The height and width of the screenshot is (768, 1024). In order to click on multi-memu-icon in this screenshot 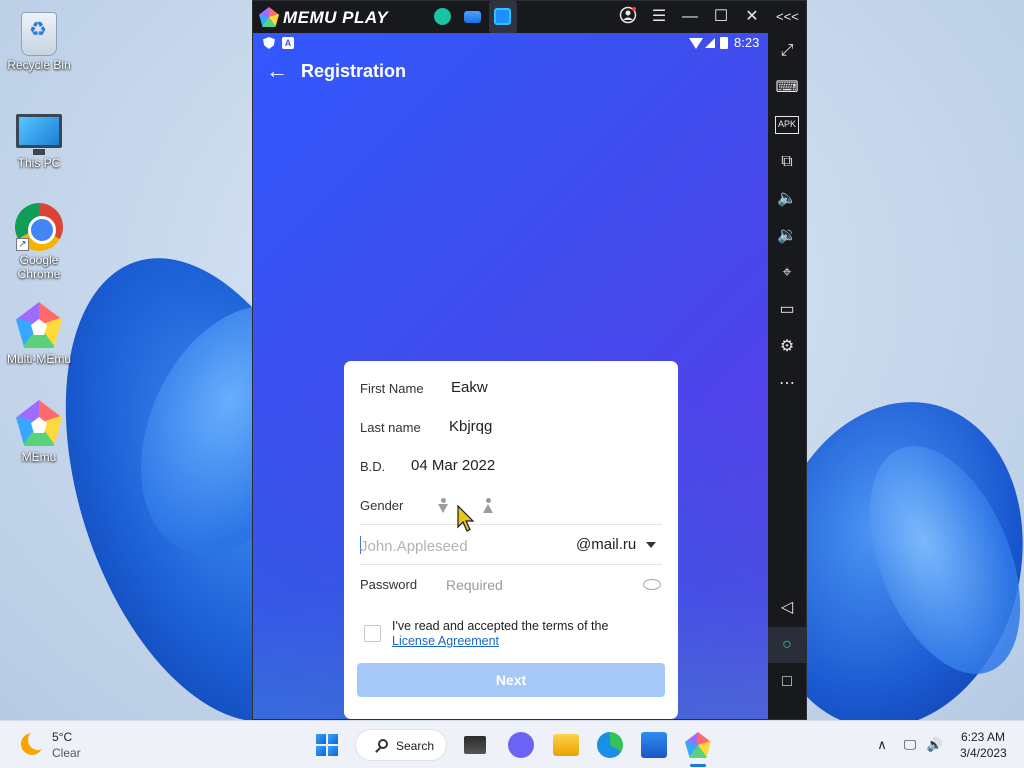, I will do `click(39, 325)`.